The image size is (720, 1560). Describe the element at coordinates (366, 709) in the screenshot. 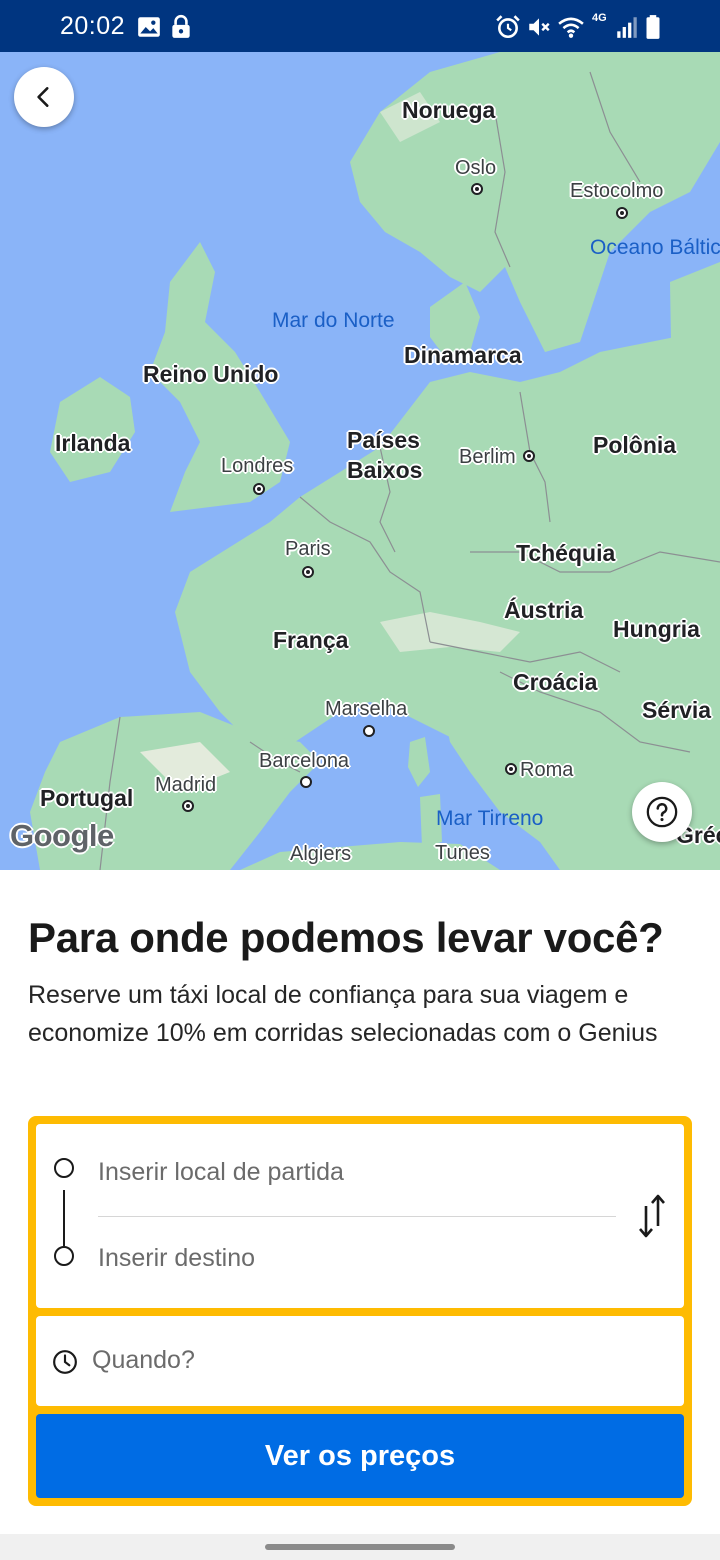

I see `map-label-city: Marselha` at that location.